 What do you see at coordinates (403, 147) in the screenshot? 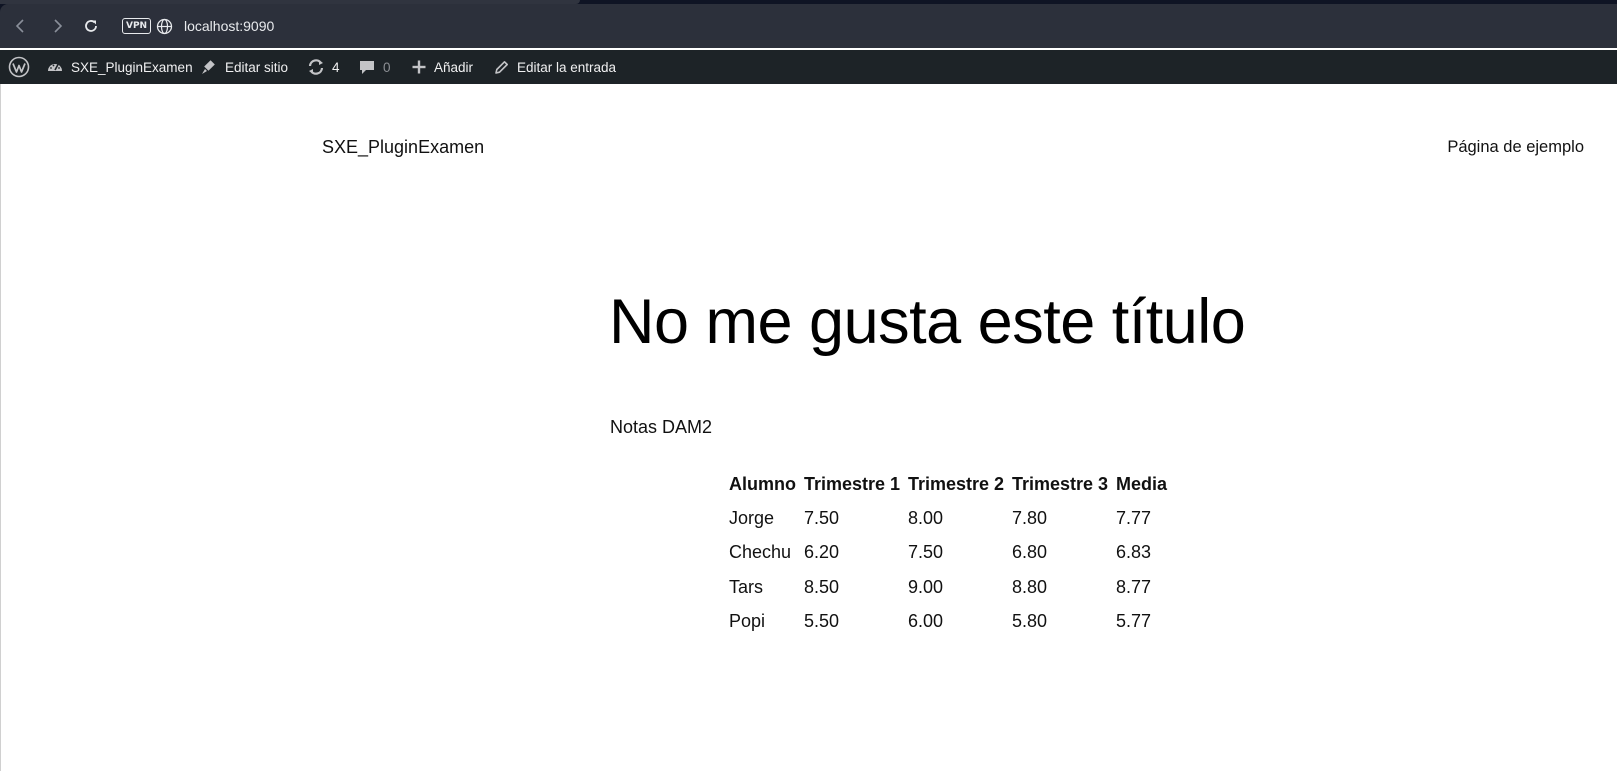
I see `site-title: SXE_PluginExamen` at bounding box center [403, 147].